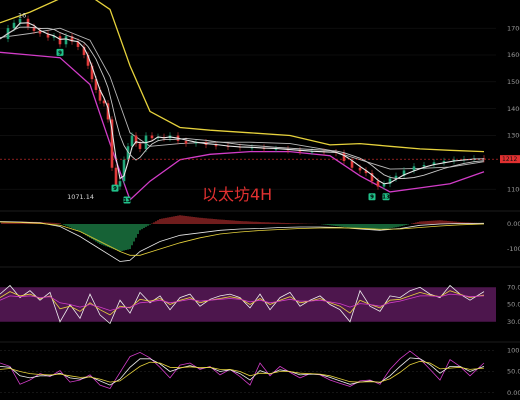 The width and height of the screenshot is (520, 400). What do you see at coordinates (513, 322) in the screenshot?
I see `rsi-axis-tick: 30.00` at bounding box center [513, 322].